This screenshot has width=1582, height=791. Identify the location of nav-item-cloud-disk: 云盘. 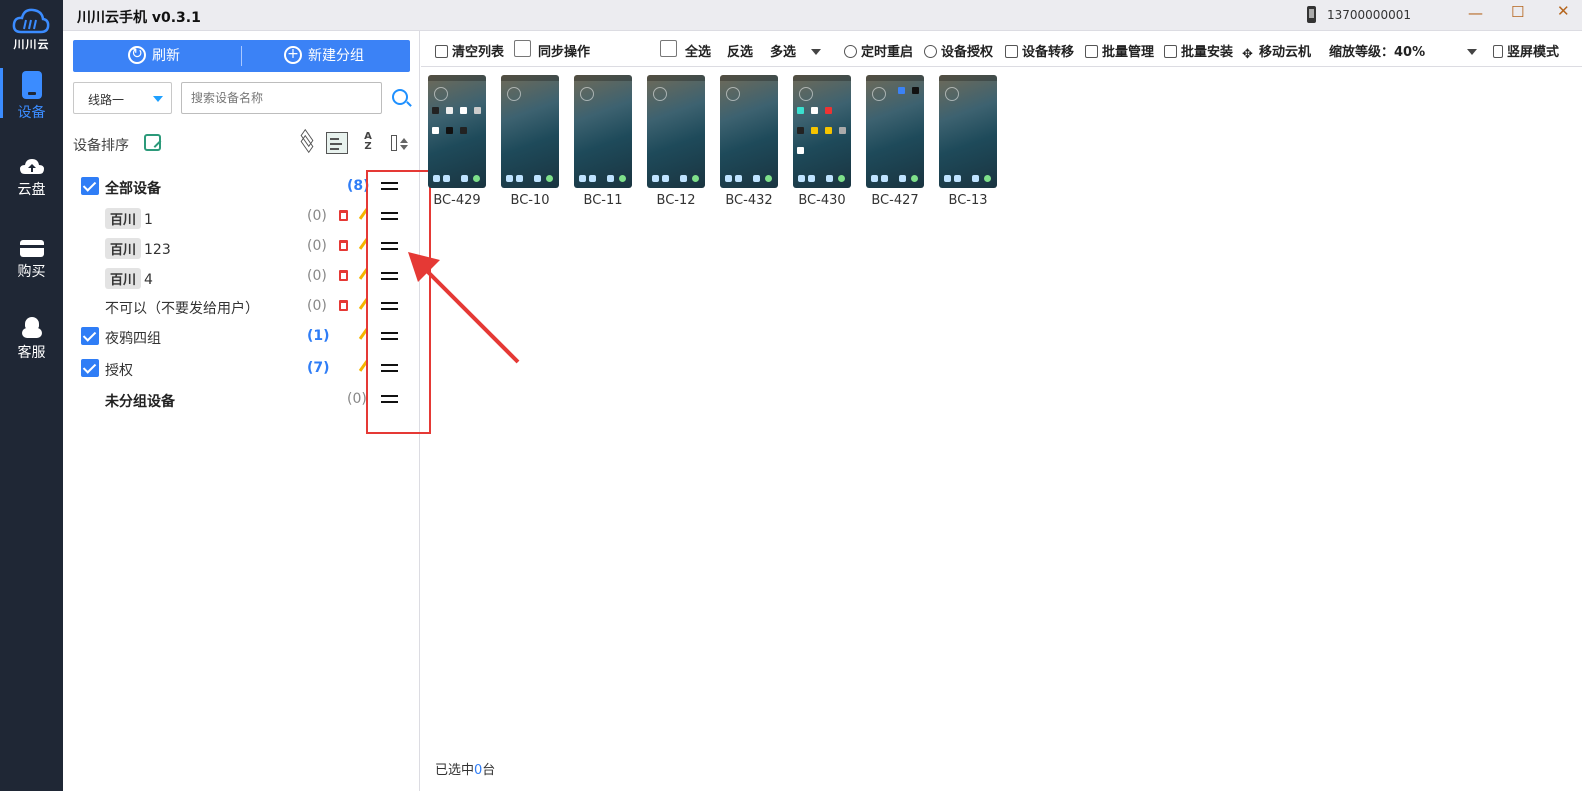
(31, 186).